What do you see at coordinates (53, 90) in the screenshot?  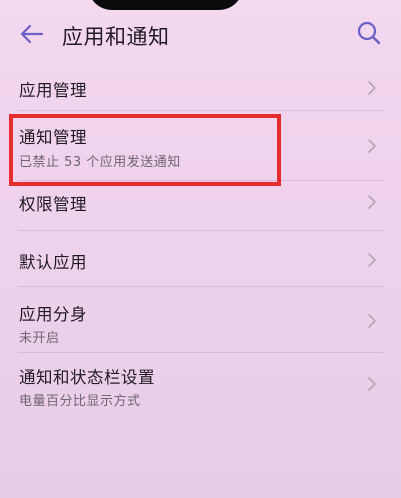 I see `settings-item-label: 应用管理` at bounding box center [53, 90].